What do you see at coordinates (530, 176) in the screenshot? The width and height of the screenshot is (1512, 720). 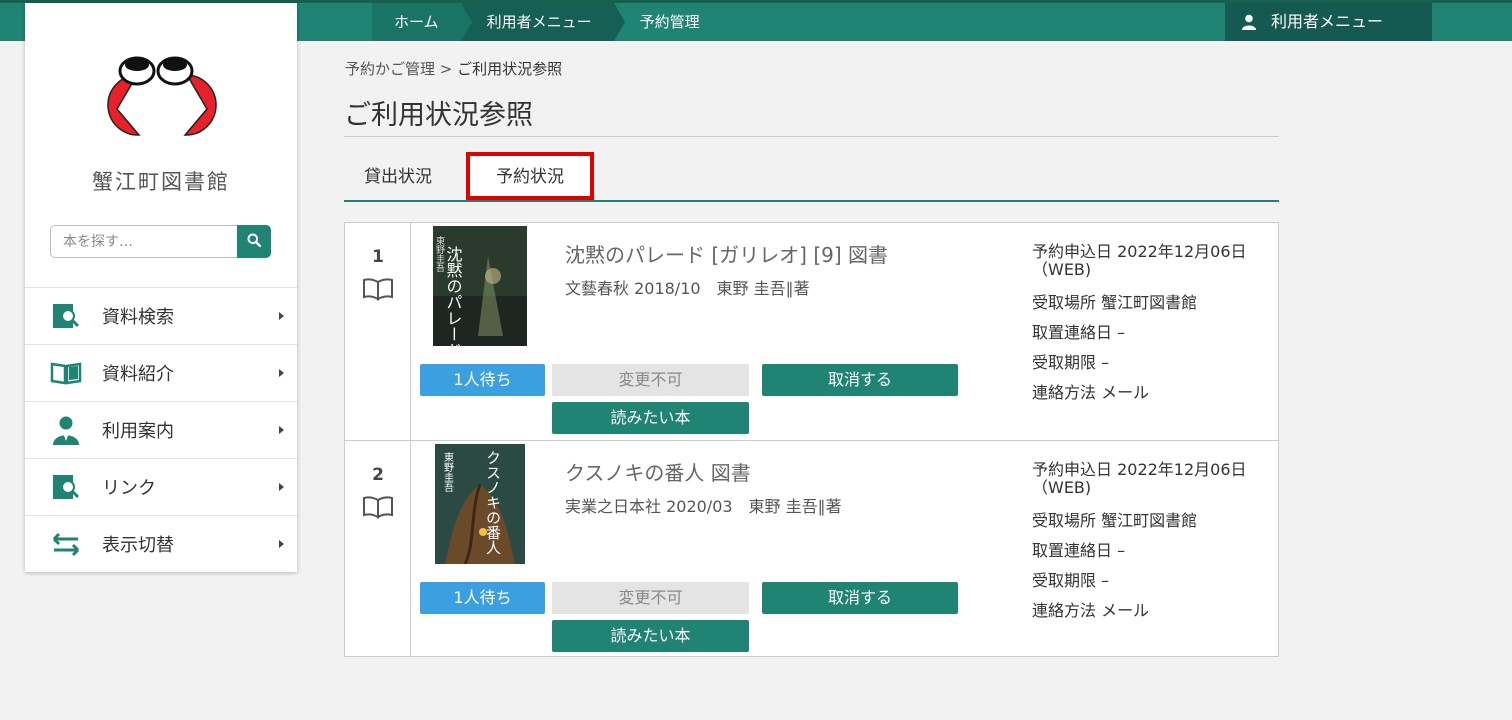 I see `tab-reservation-status: 予約状況` at bounding box center [530, 176].